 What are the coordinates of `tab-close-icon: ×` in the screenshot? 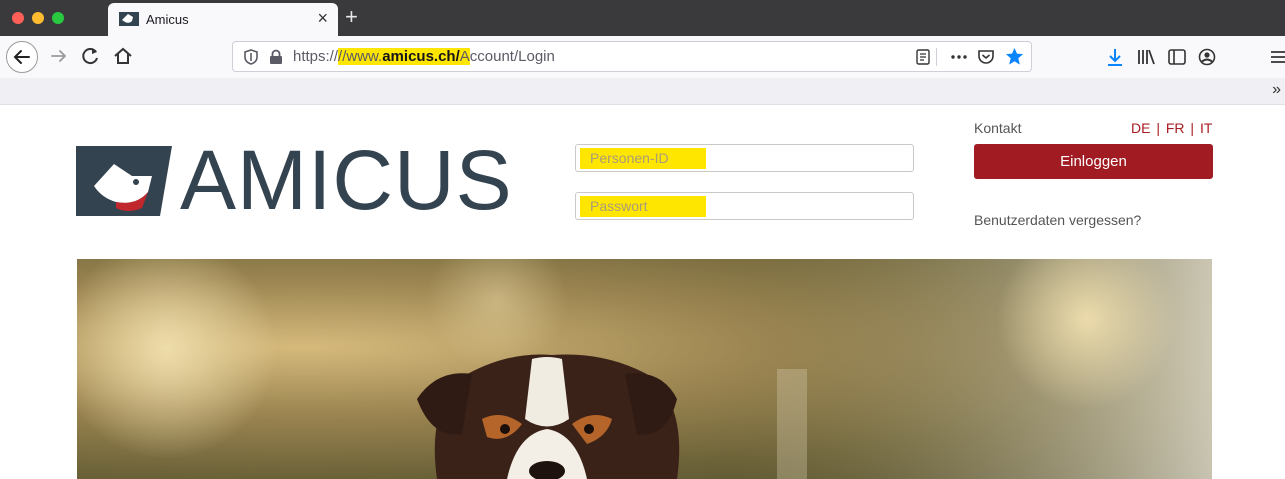 It's located at (322, 18).